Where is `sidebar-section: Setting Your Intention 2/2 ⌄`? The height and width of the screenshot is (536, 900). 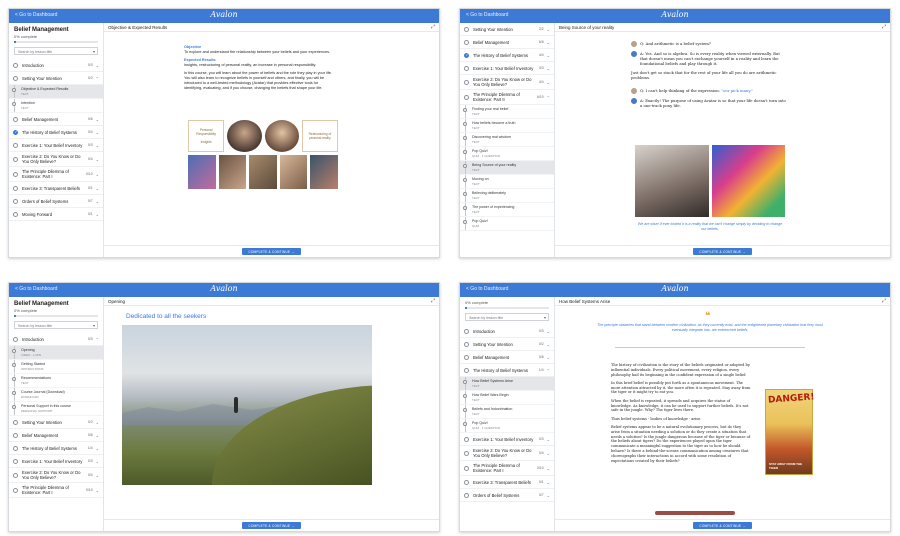
sidebar-section: Setting Your Intention 2/2 ⌄ is located at coordinates (507, 29).